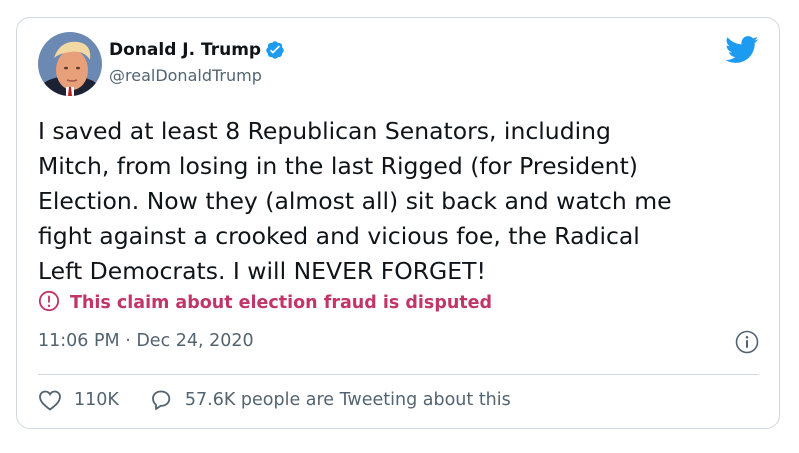  Describe the element at coordinates (49, 303) in the screenshot. I see `exclamation-circle-icon` at that location.